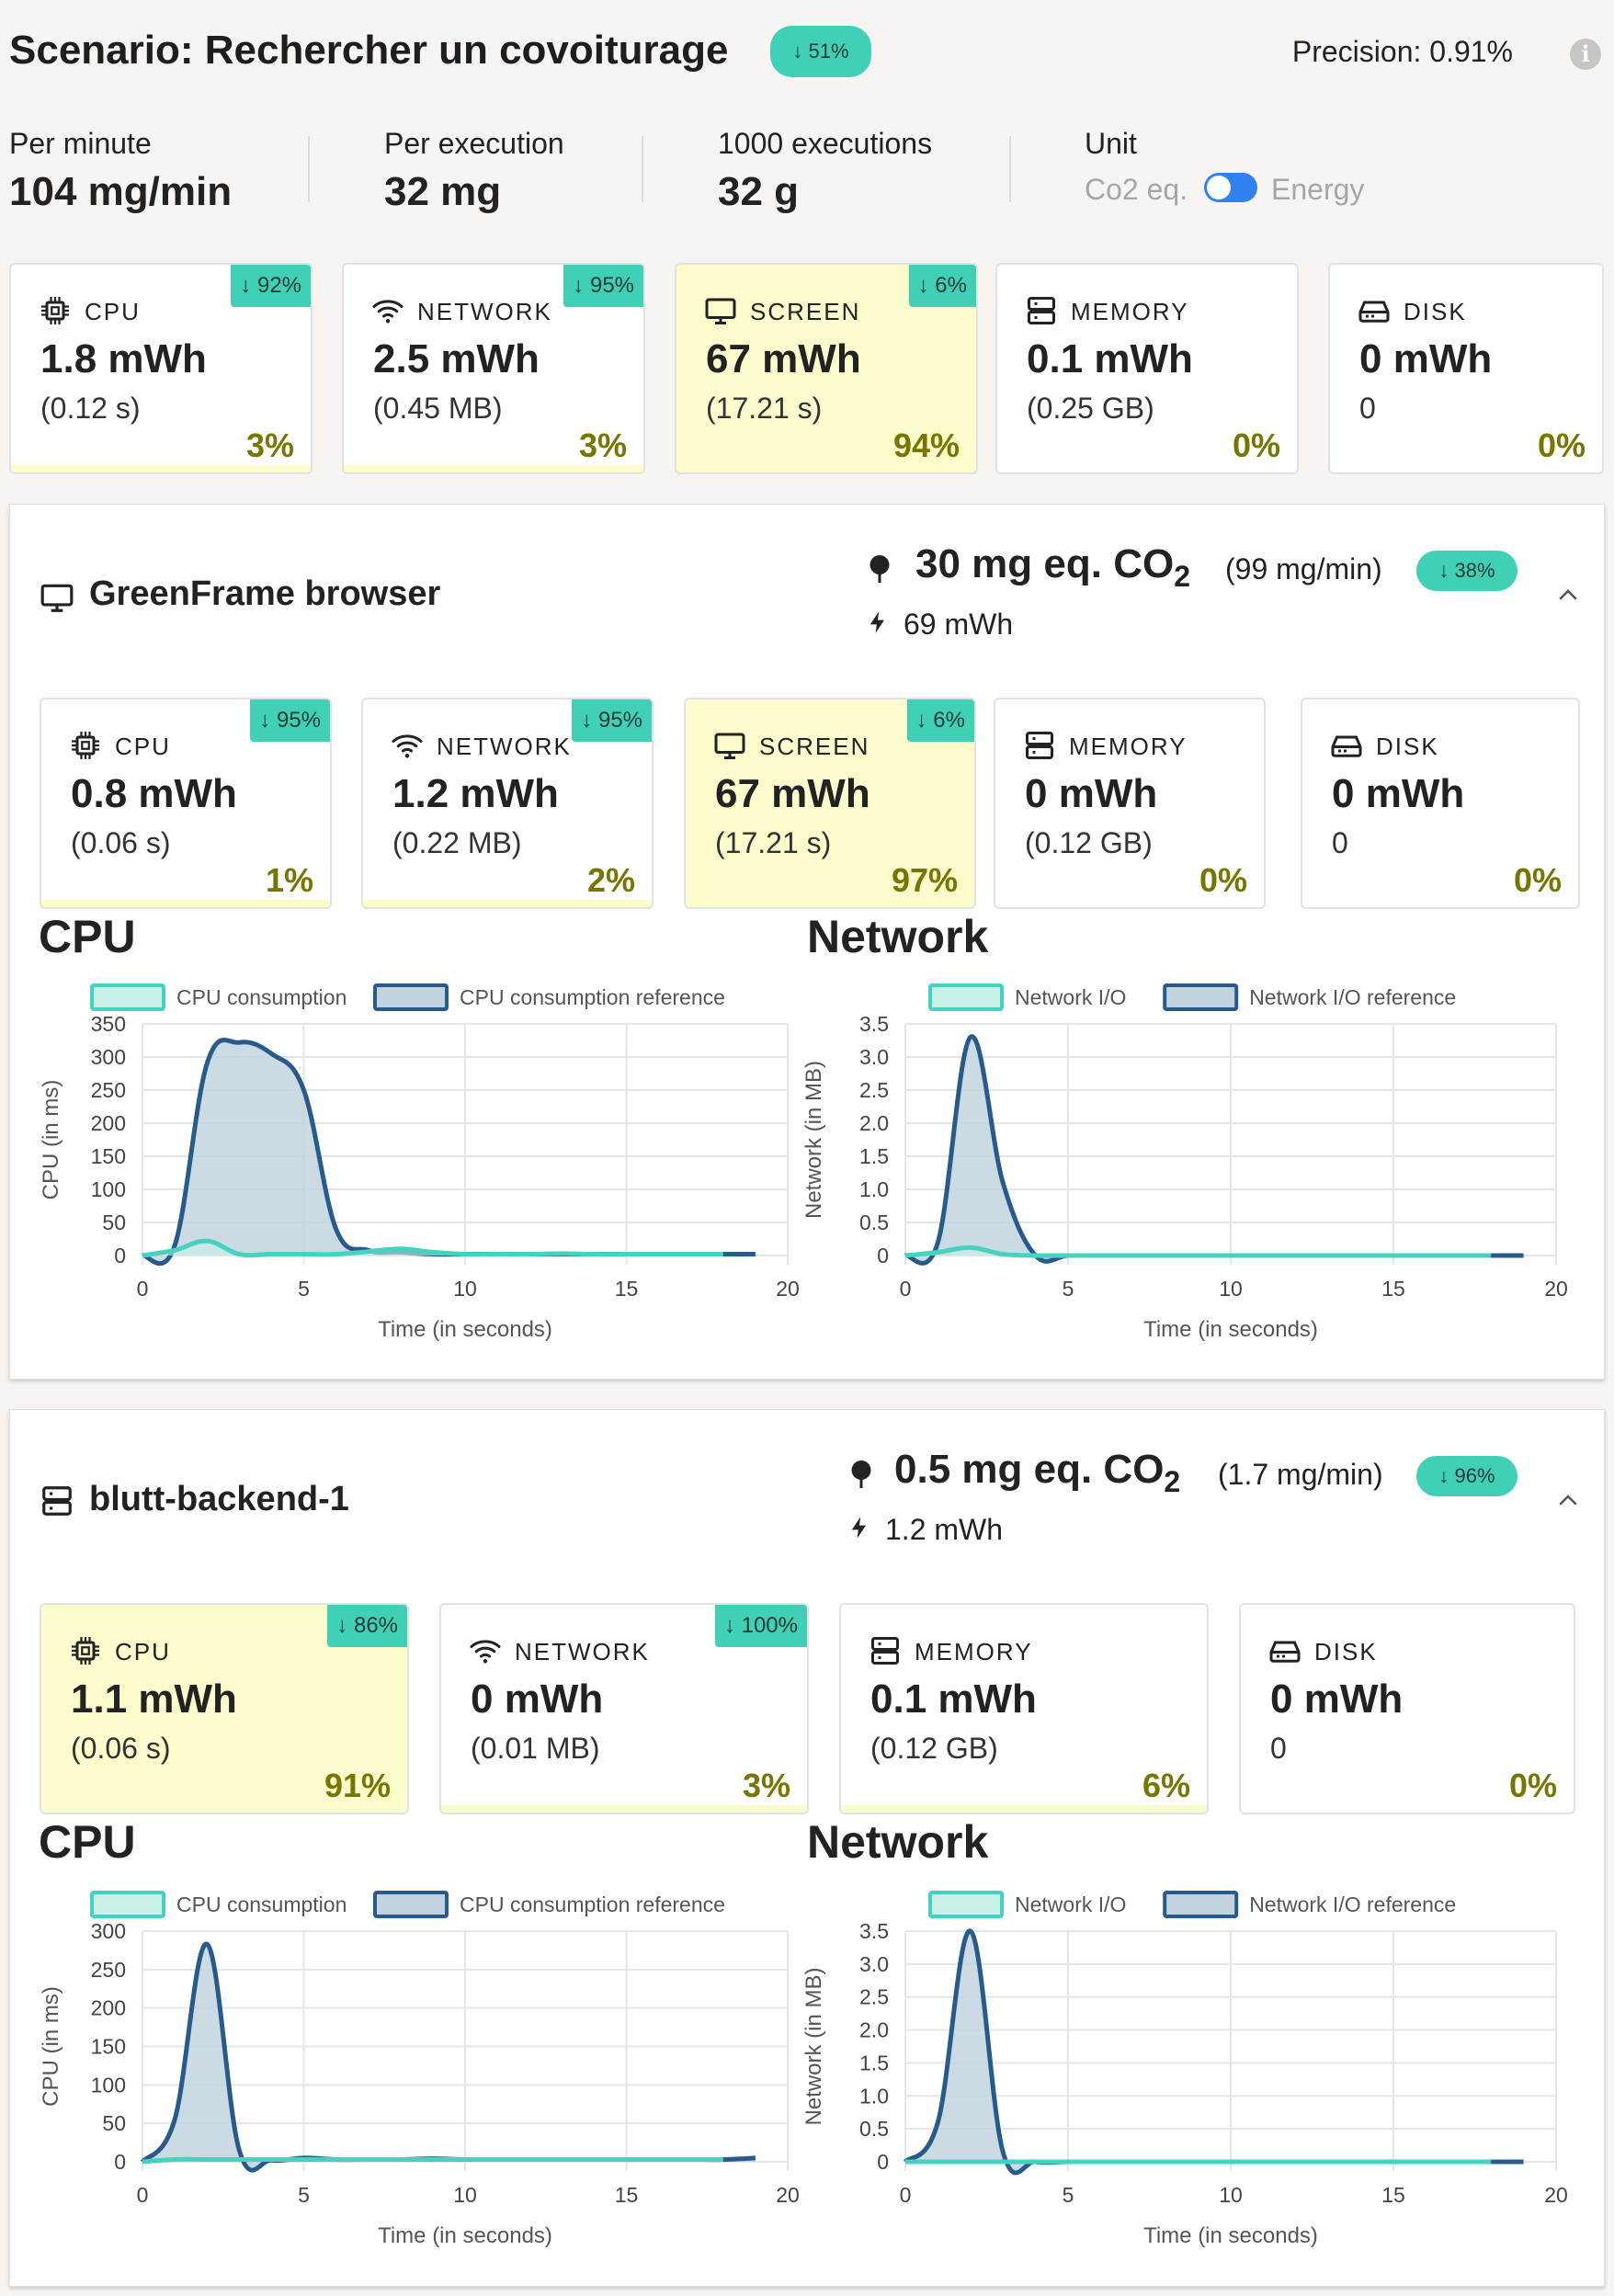 Image resolution: width=1614 pixels, height=2296 pixels. What do you see at coordinates (108, 1024) in the screenshot?
I see `y-tick-label: 350` at bounding box center [108, 1024].